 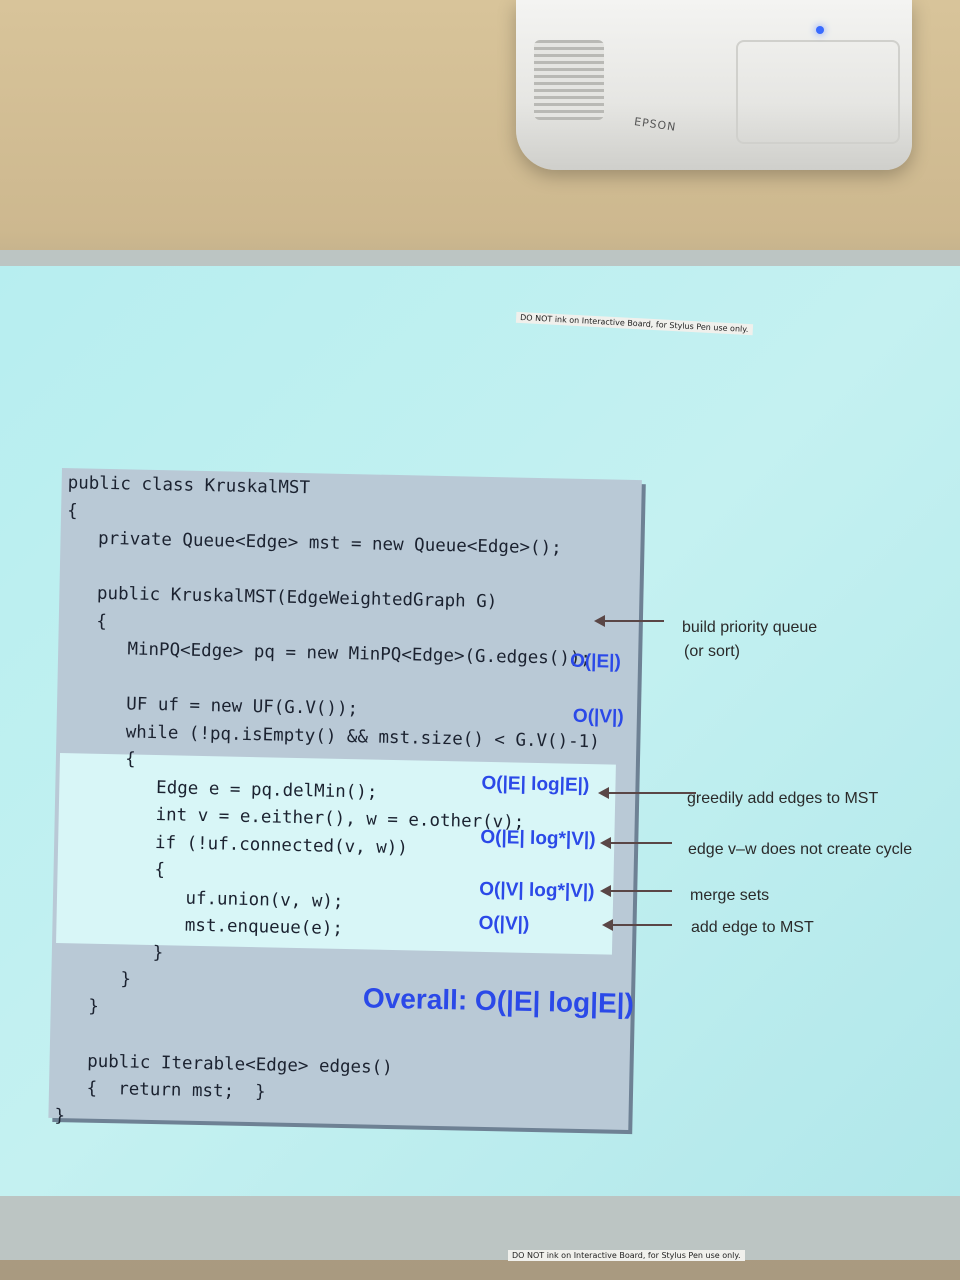 What do you see at coordinates (647, 793) in the screenshot?
I see `arrow-greedy` at bounding box center [647, 793].